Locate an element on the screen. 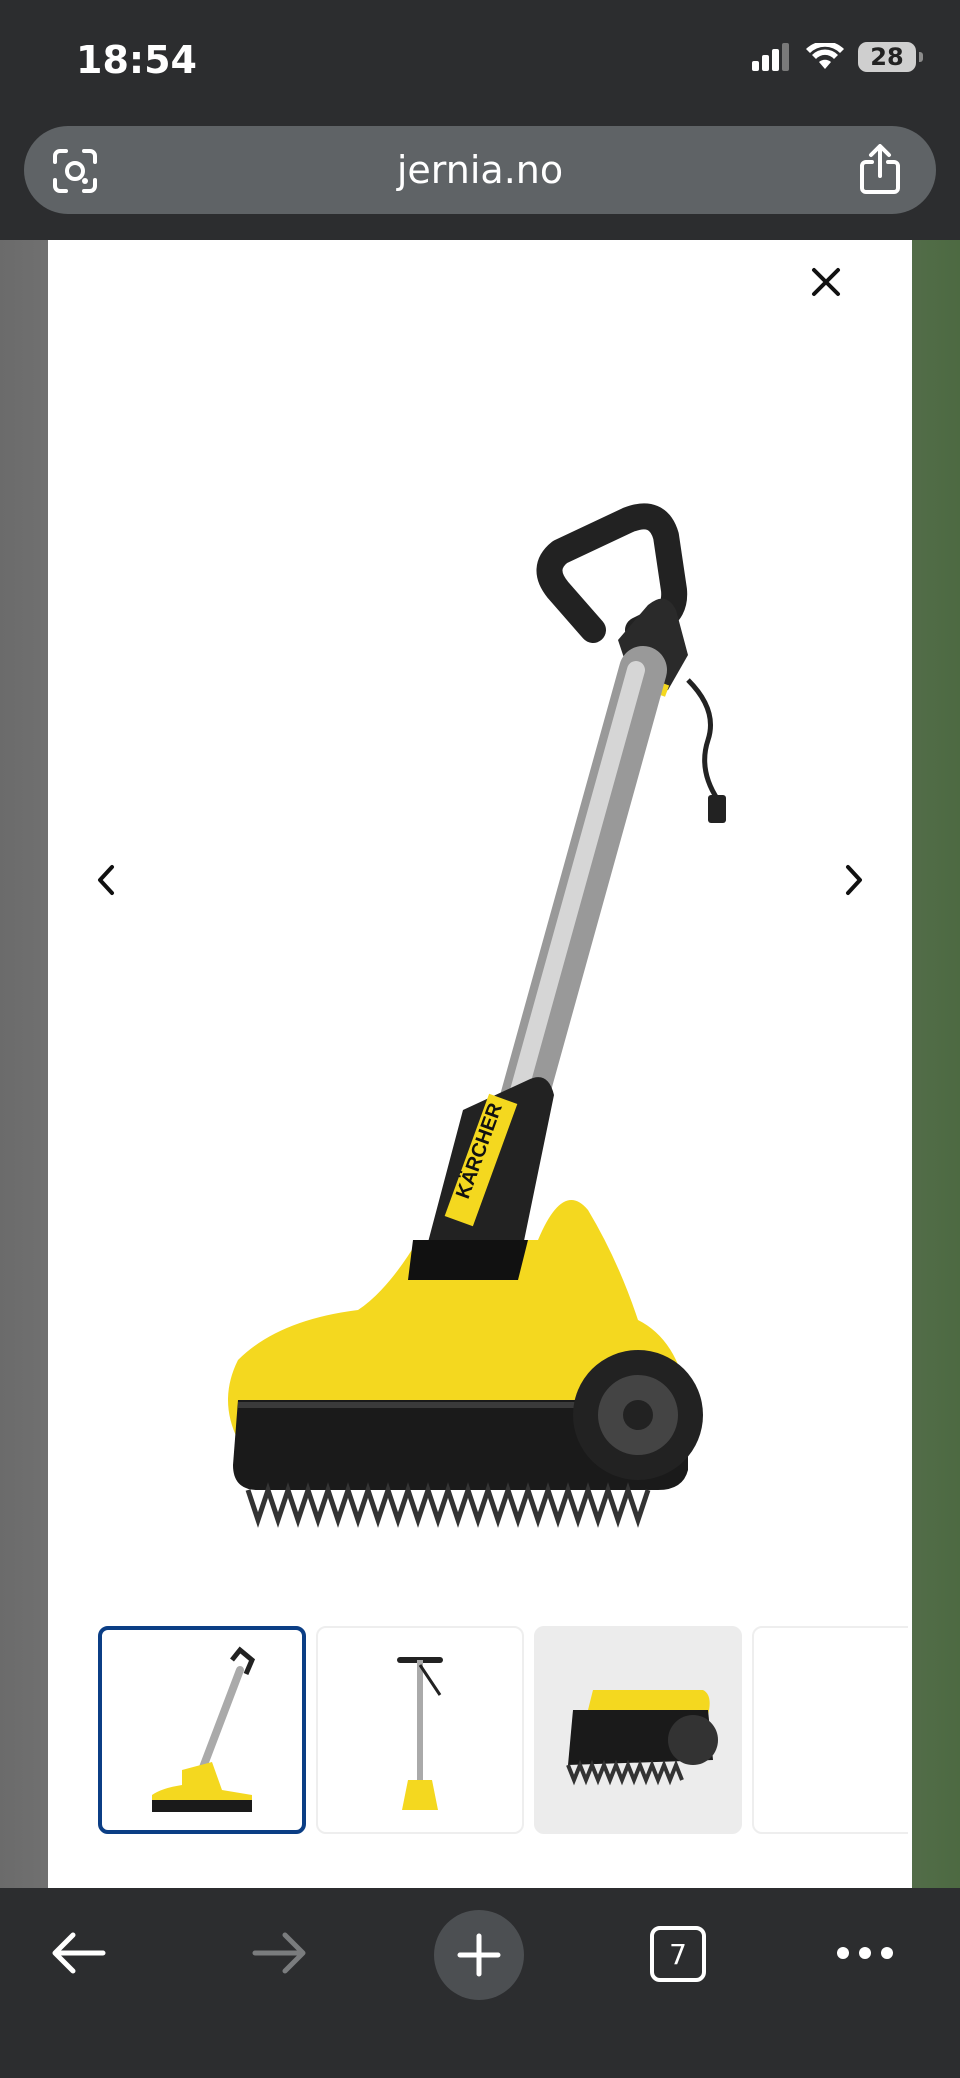  url-text: jernia.no is located at coordinates (480, 170).